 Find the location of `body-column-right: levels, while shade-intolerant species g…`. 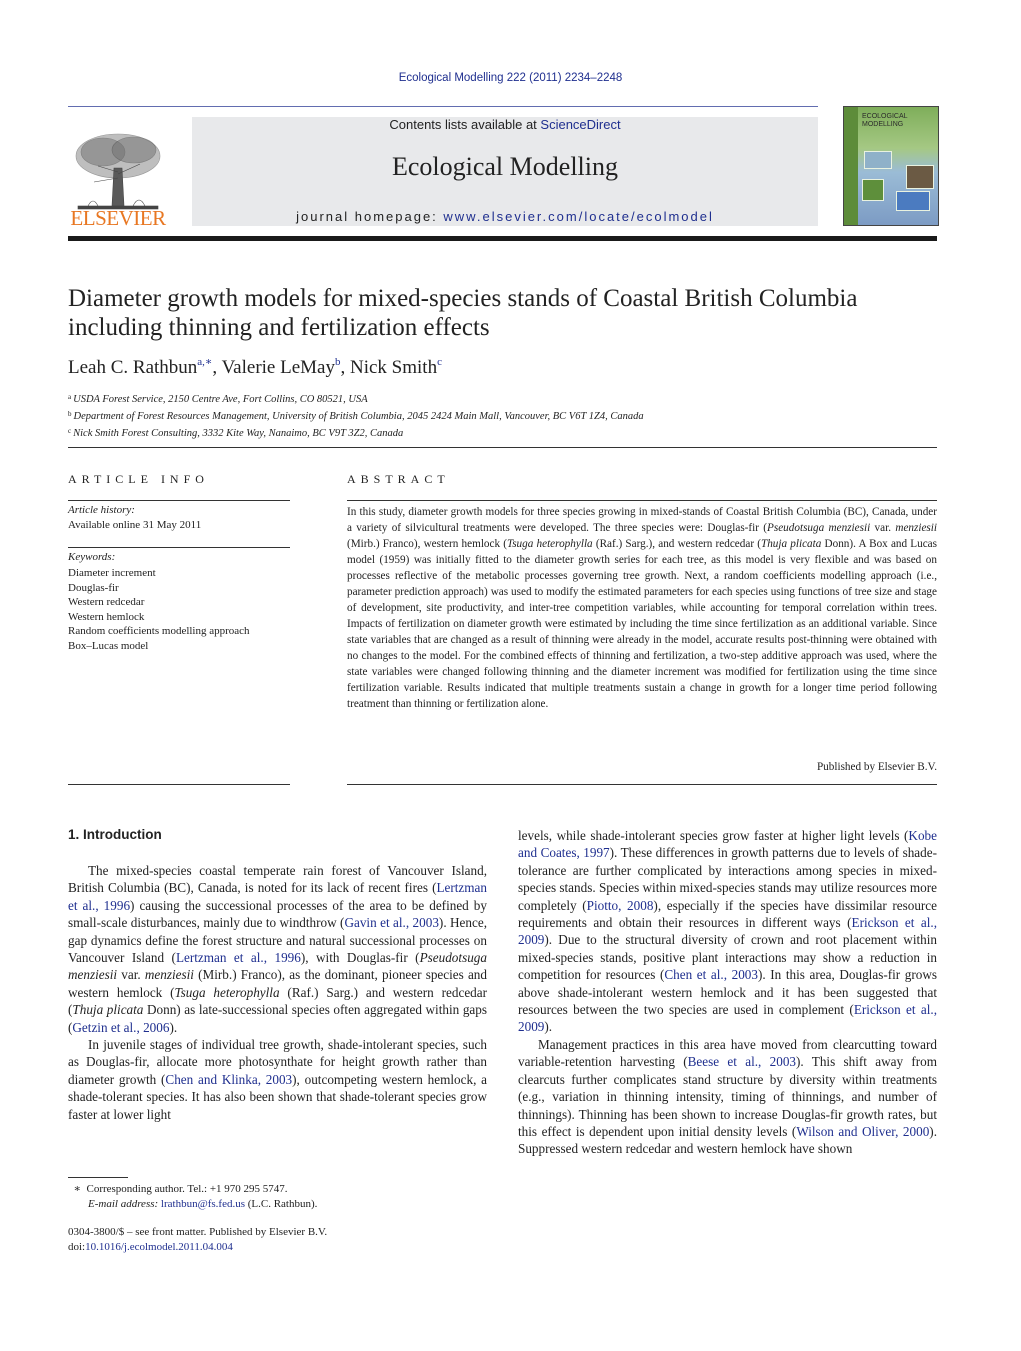

body-column-right: levels, while shade-intolerant species g… is located at coordinates (727, 992).